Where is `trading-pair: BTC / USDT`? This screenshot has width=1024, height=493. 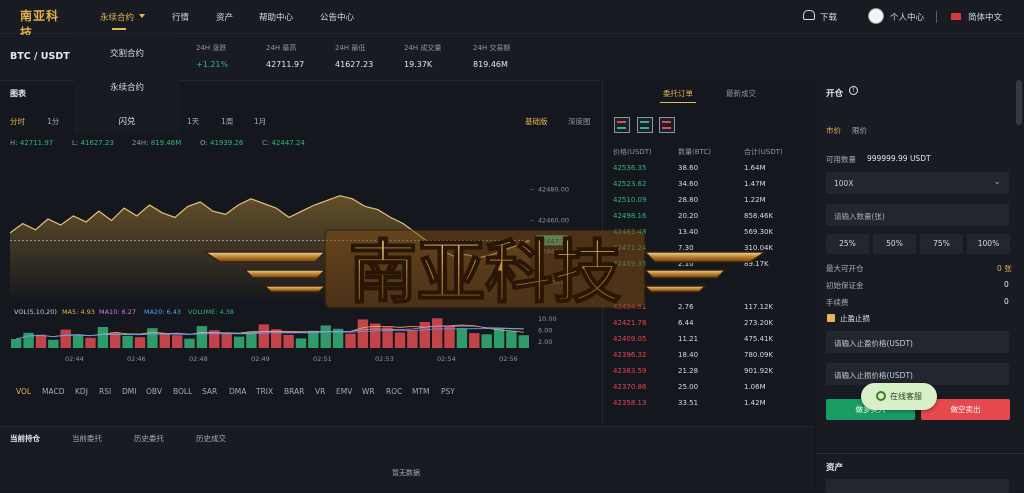 trading-pair: BTC / USDT is located at coordinates (40, 56).